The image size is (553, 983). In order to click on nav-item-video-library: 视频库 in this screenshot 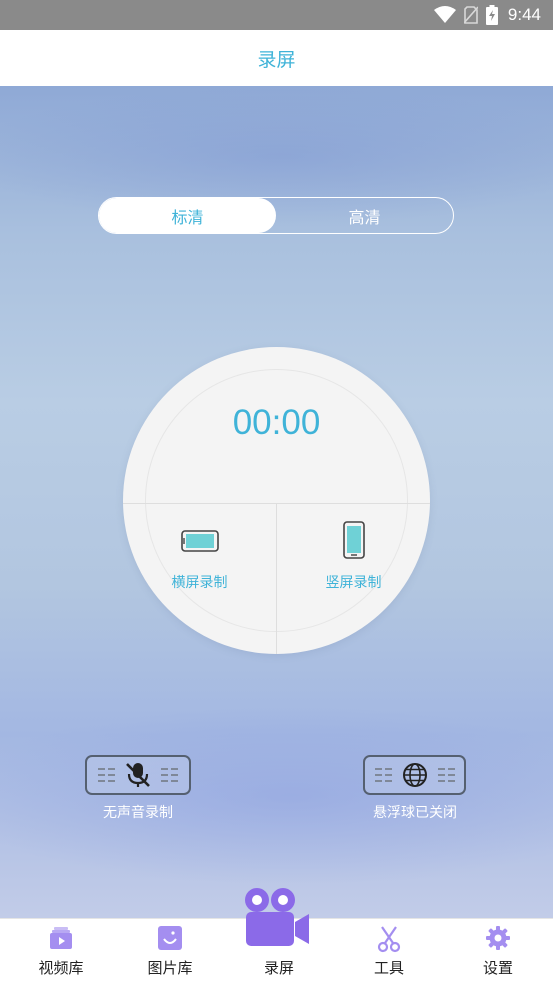, I will do `click(61, 951)`.